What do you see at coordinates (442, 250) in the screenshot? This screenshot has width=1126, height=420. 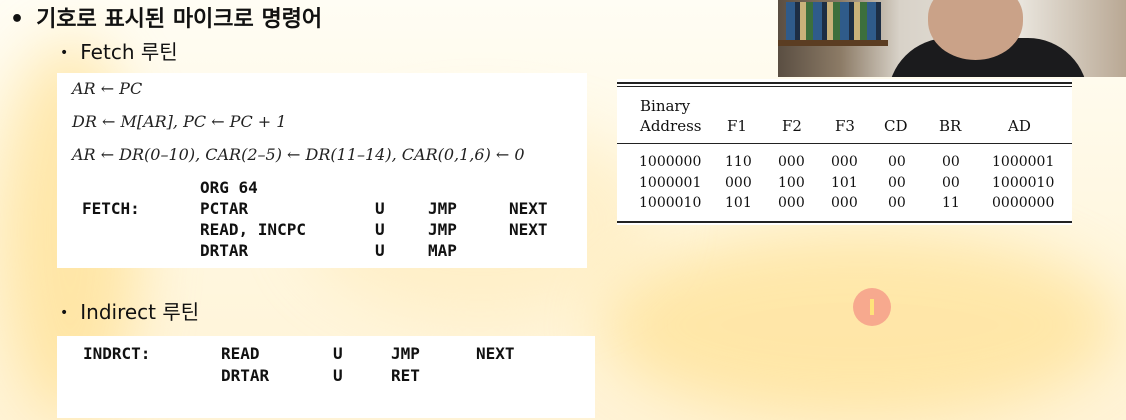 I see `asm-br: MAP` at bounding box center [442, 250].